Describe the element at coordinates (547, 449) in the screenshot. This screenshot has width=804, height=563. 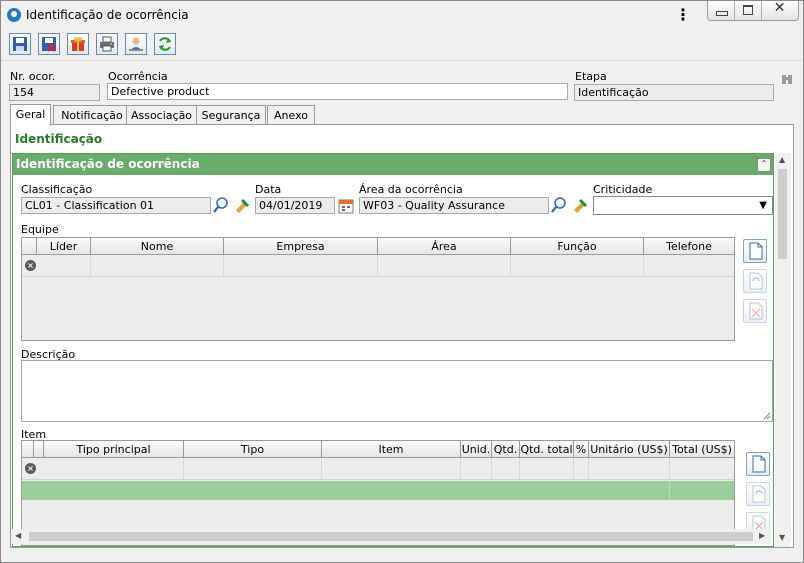
I see `item-col-header: Qtd. total` at that location.